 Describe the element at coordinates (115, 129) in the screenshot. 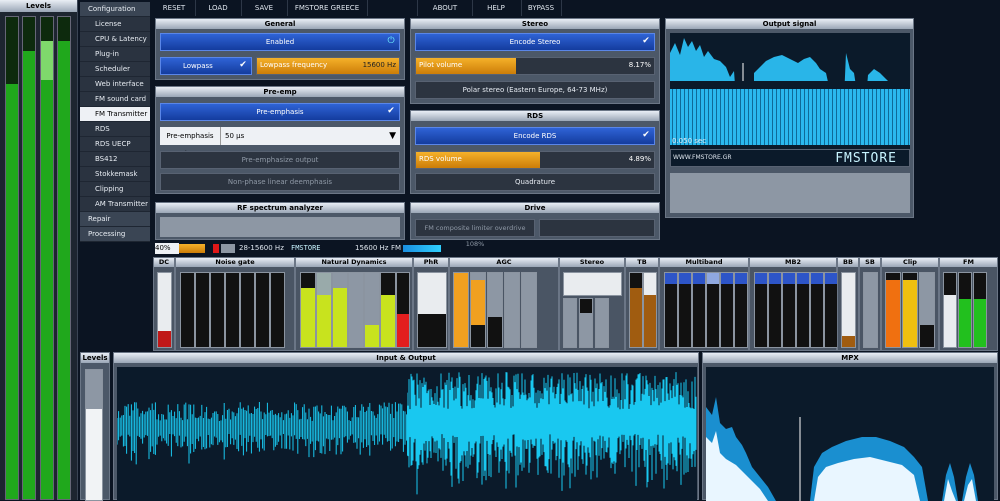

I see `sidebar-item-rds: RDS` at that location.